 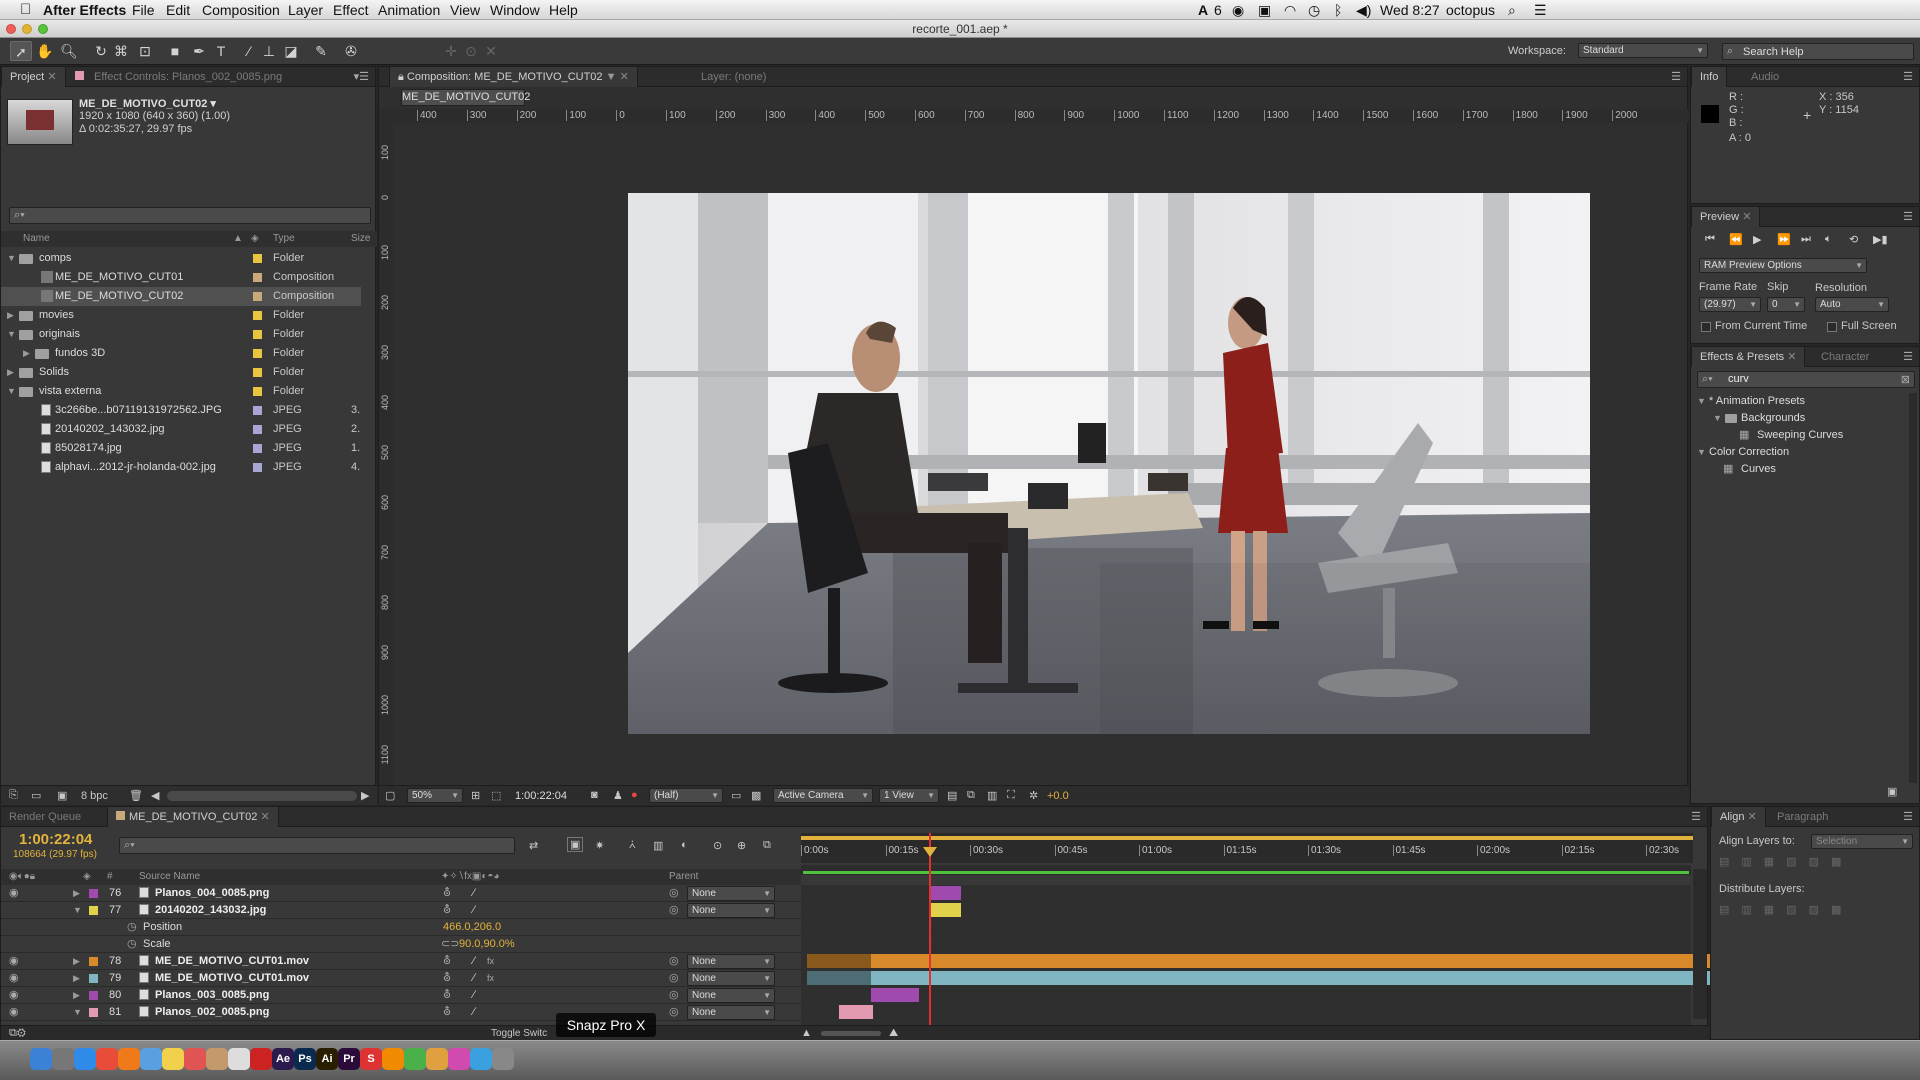 What do you see at coordinates (686, 795) in the screenshot?
I see `resolution-dropdown: (Half) ▼` at bounding box center [686, 795].